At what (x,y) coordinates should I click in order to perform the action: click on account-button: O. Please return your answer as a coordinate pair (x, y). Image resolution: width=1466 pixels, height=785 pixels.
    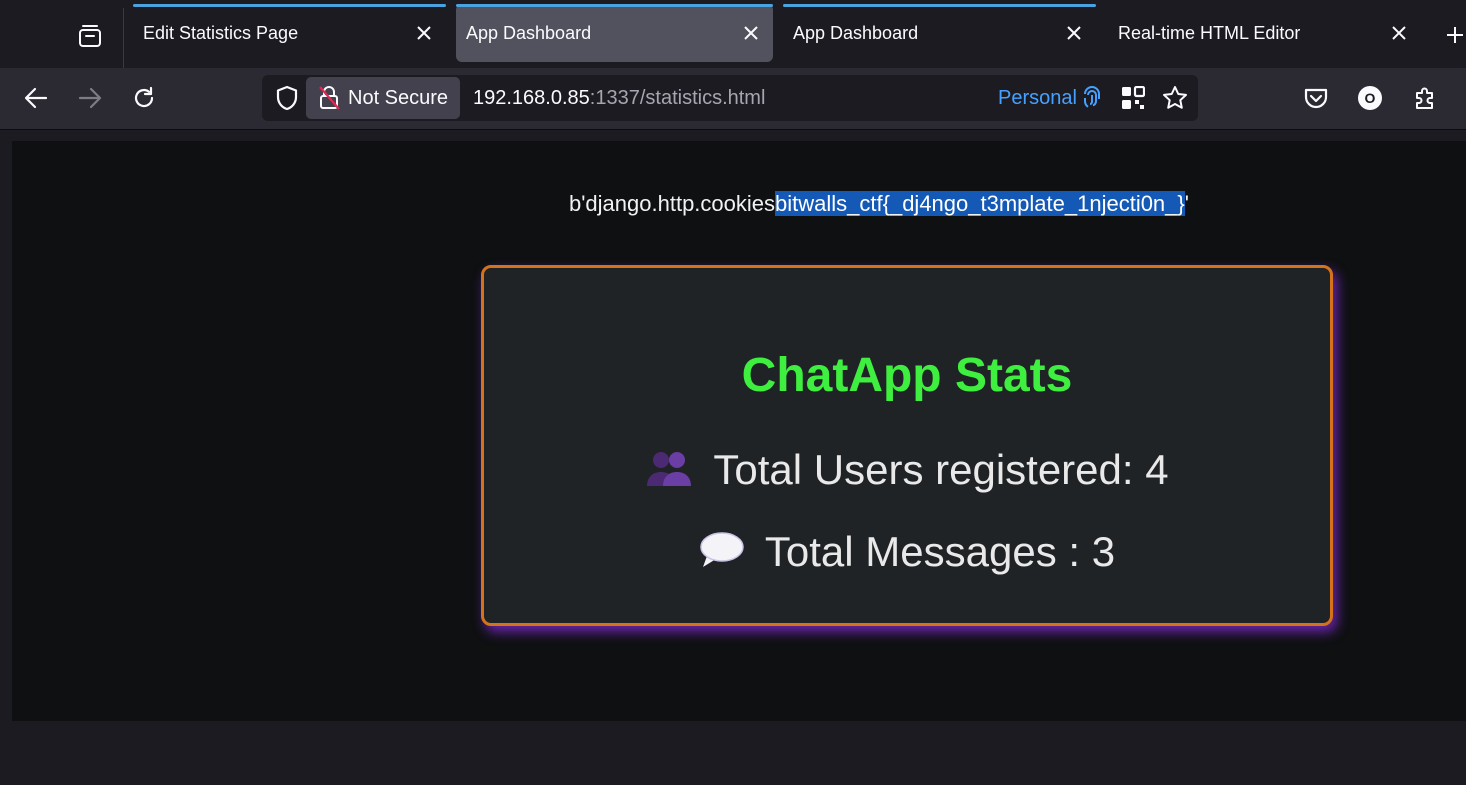
    Looking at the image, I should click on (1370, 98).